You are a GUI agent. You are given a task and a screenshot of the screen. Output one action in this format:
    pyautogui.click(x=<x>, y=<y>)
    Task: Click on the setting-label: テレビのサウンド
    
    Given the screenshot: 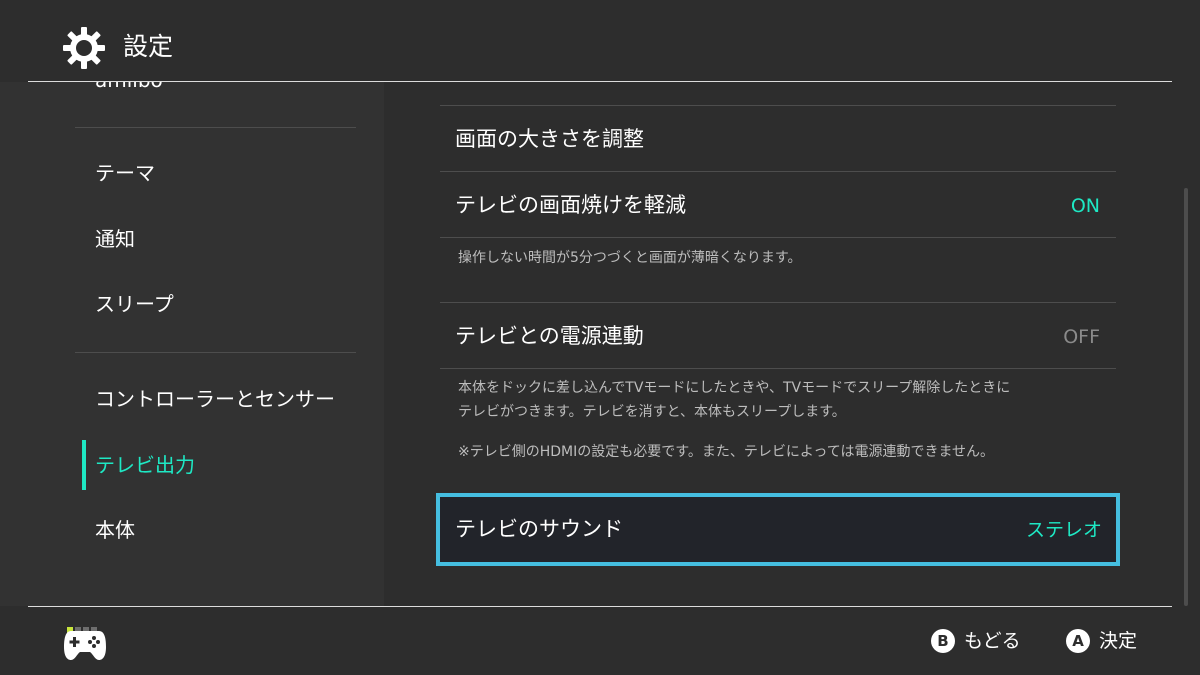 What is the action you would take?
    pyautogui.click(x=539, y=529)
    